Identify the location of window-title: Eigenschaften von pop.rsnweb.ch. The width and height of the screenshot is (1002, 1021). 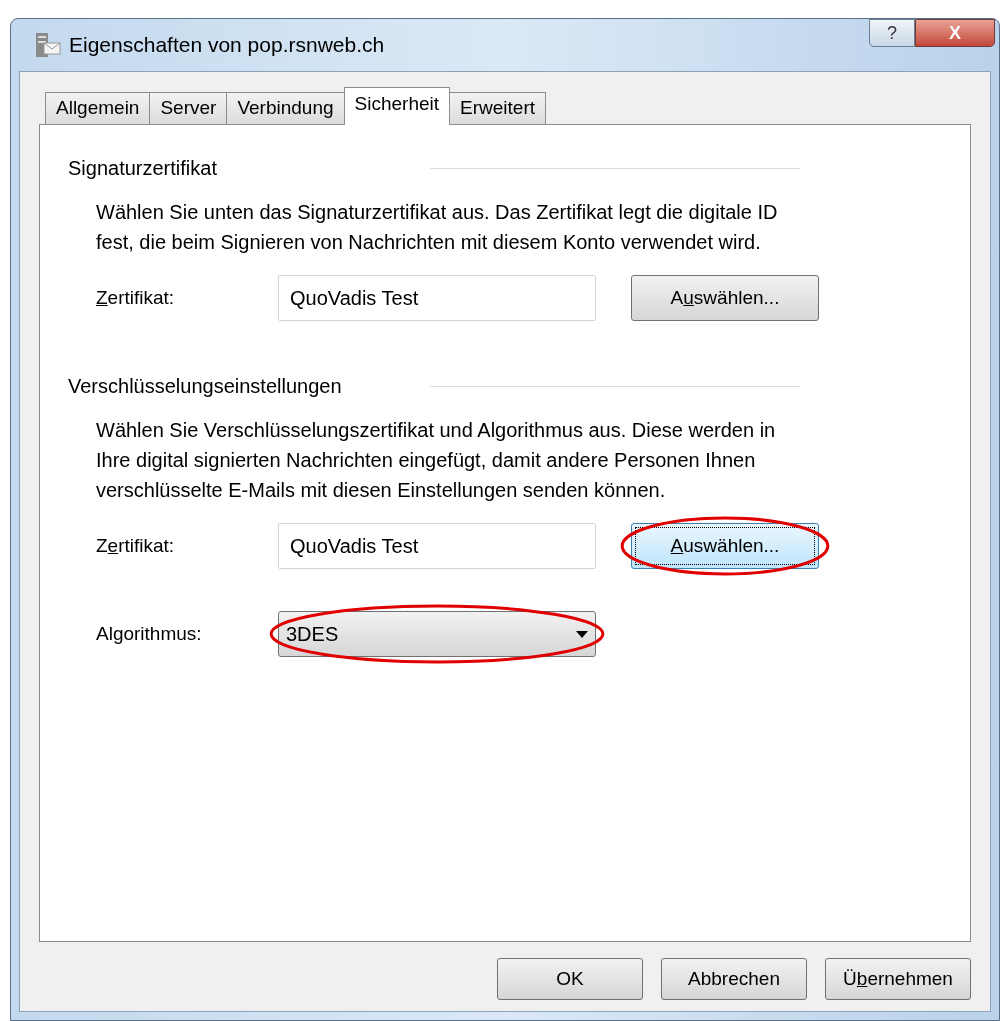
(227, 45).